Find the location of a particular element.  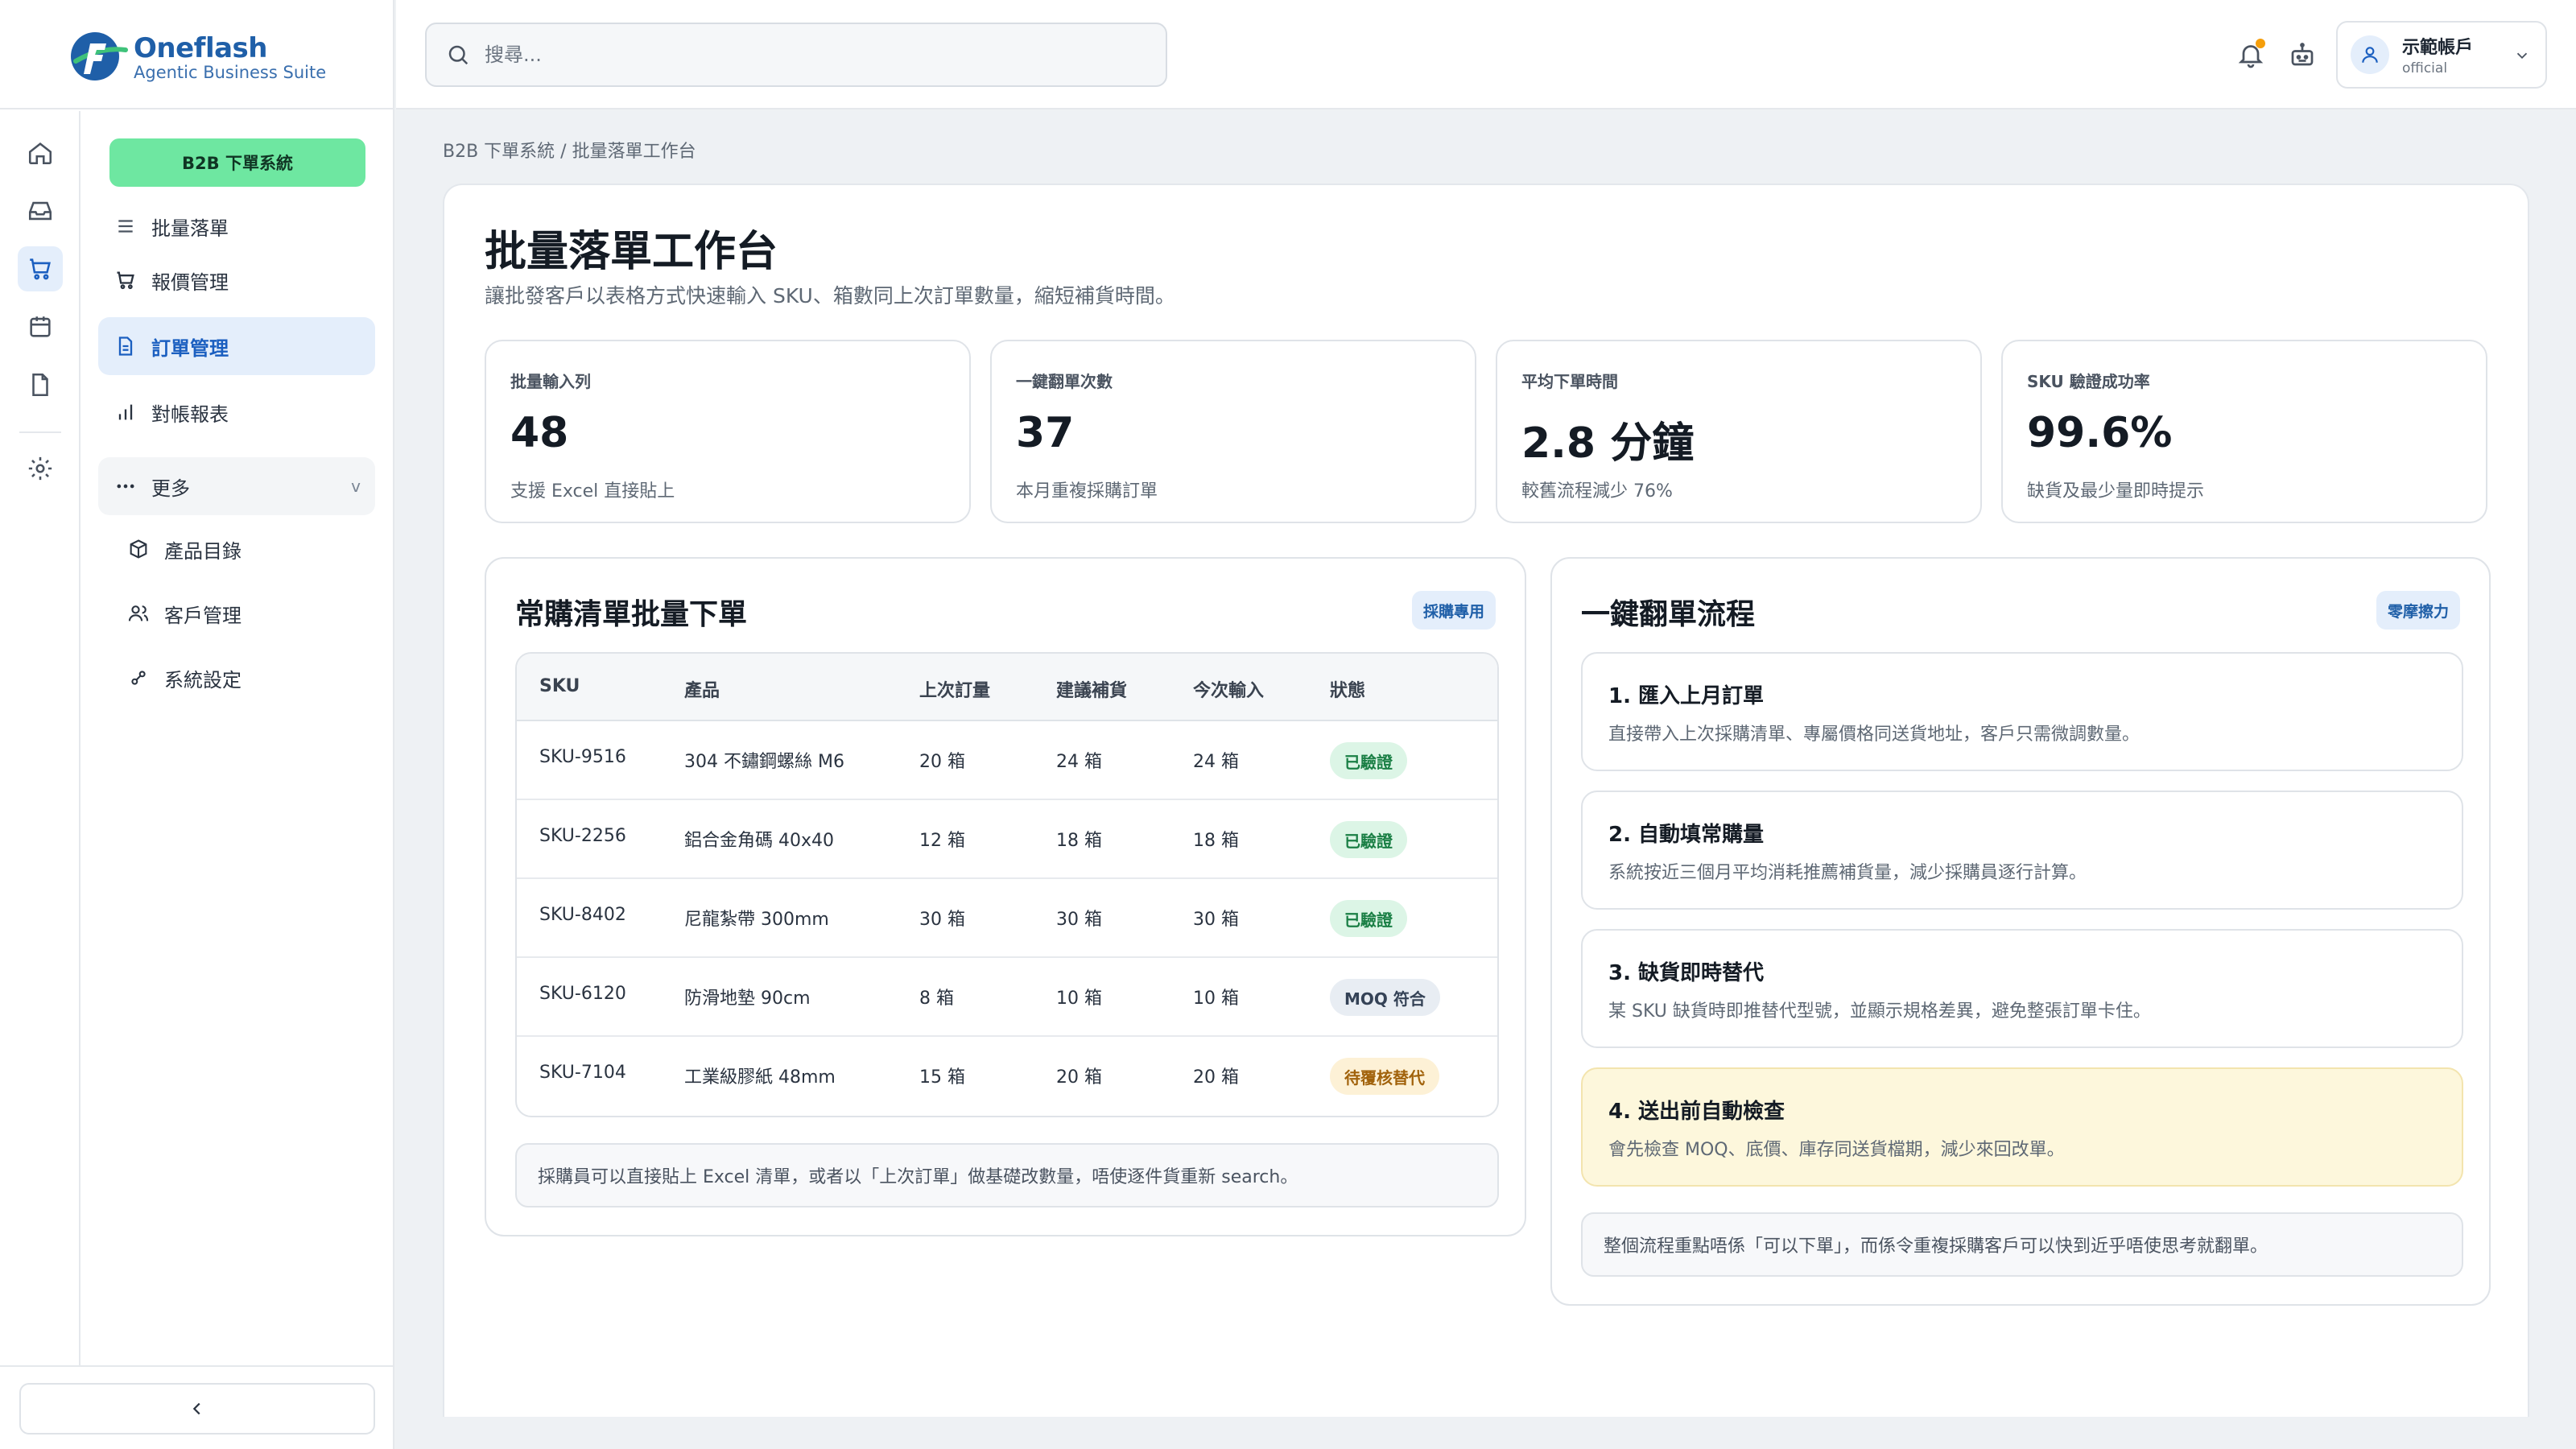

stat-label: SKU 驗證成功率 is located at coordinates (2088, 381).